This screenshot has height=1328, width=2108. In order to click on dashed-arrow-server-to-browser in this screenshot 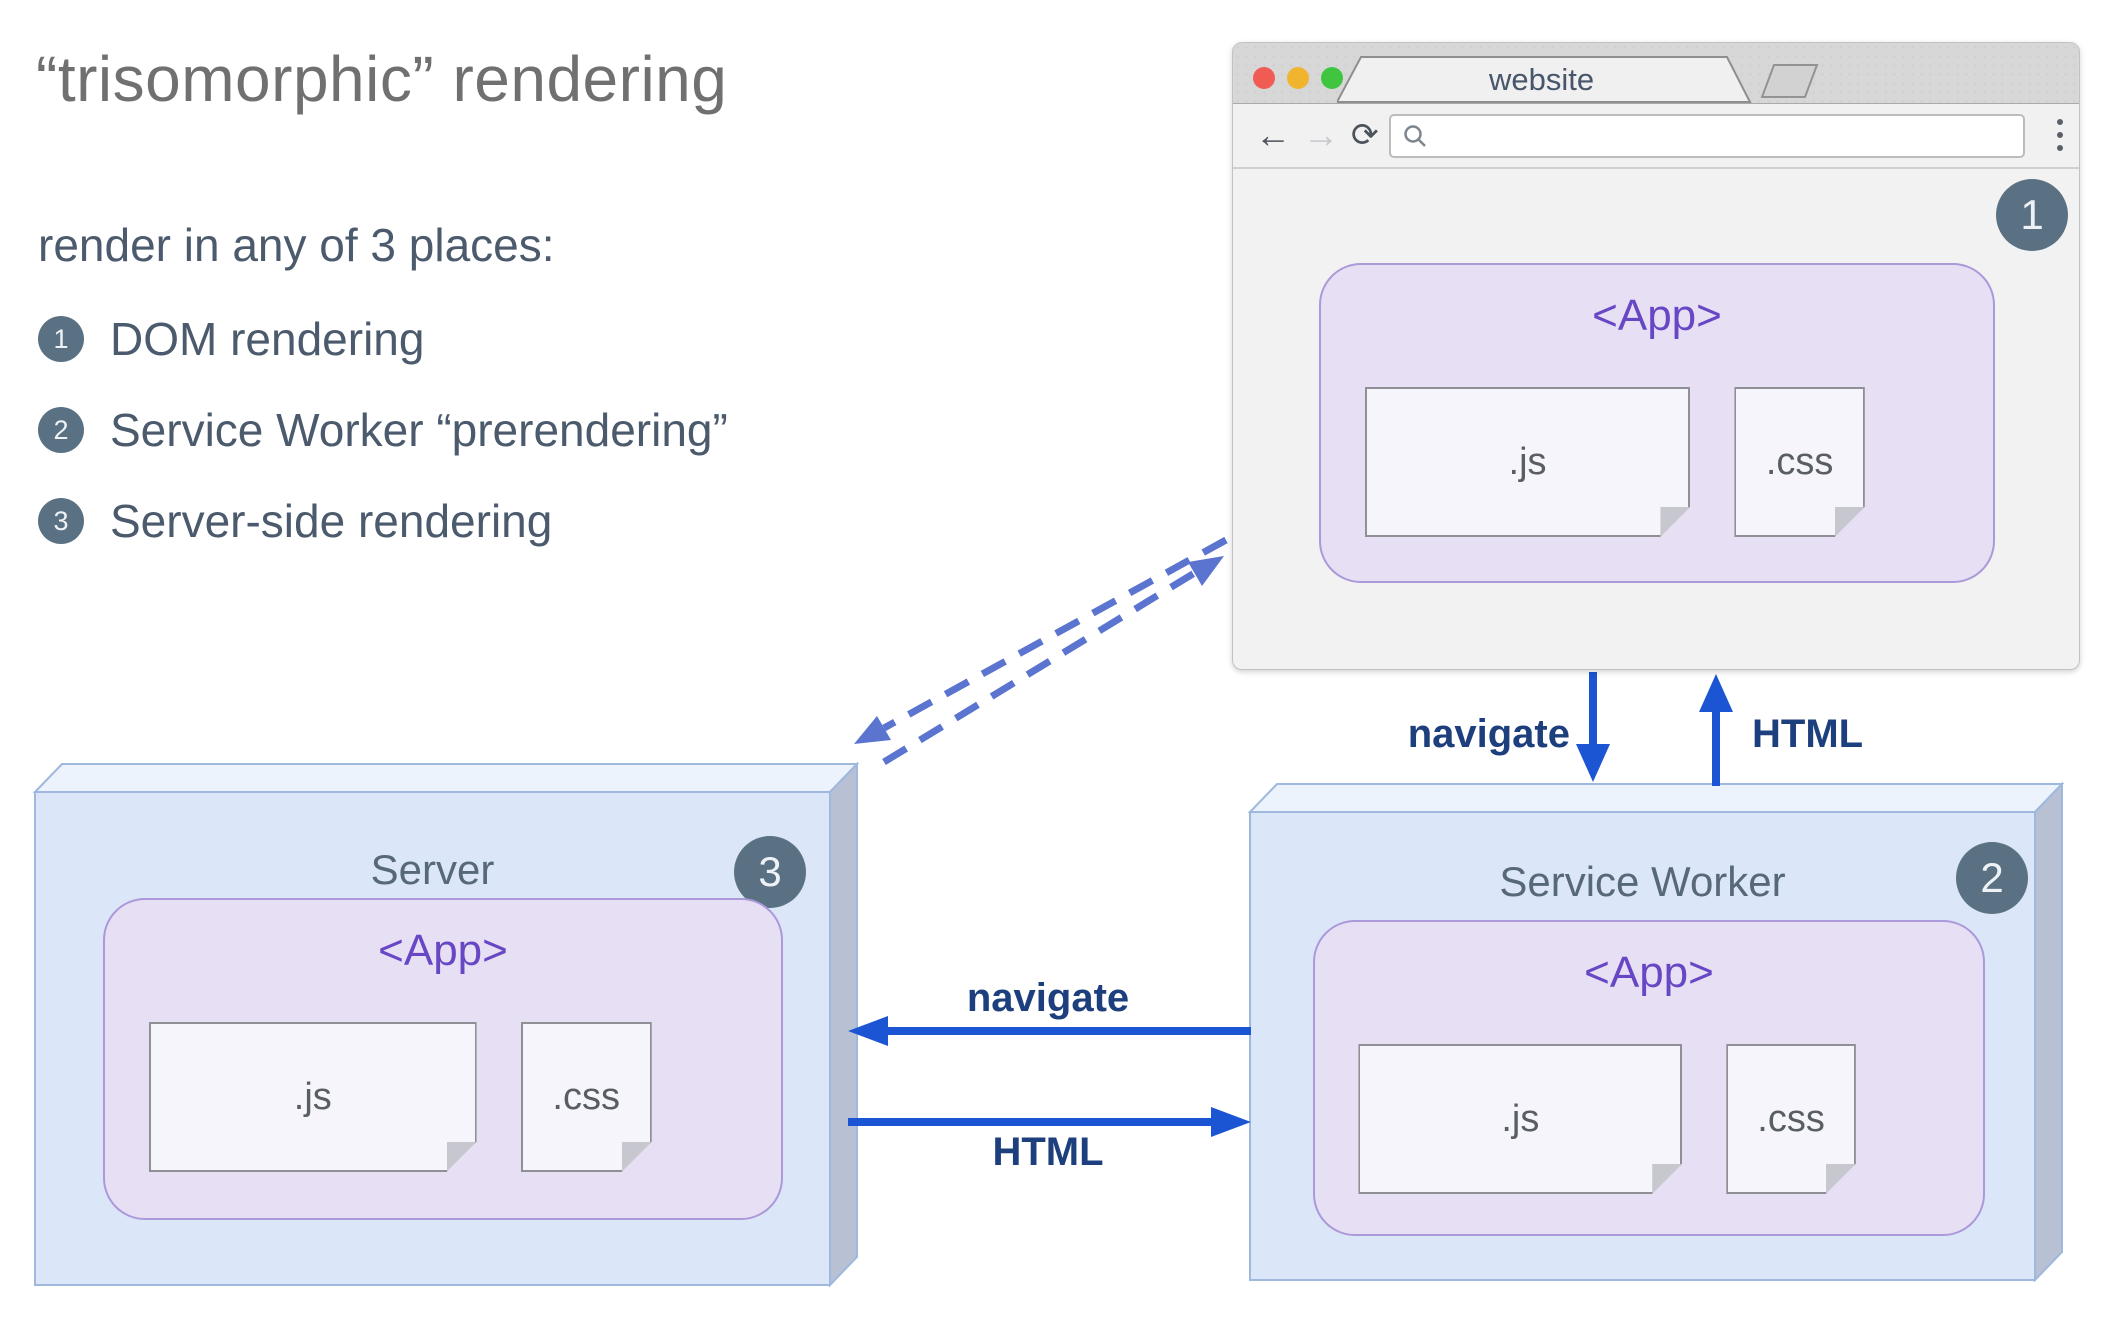, I will do `click(1053, 660)`.